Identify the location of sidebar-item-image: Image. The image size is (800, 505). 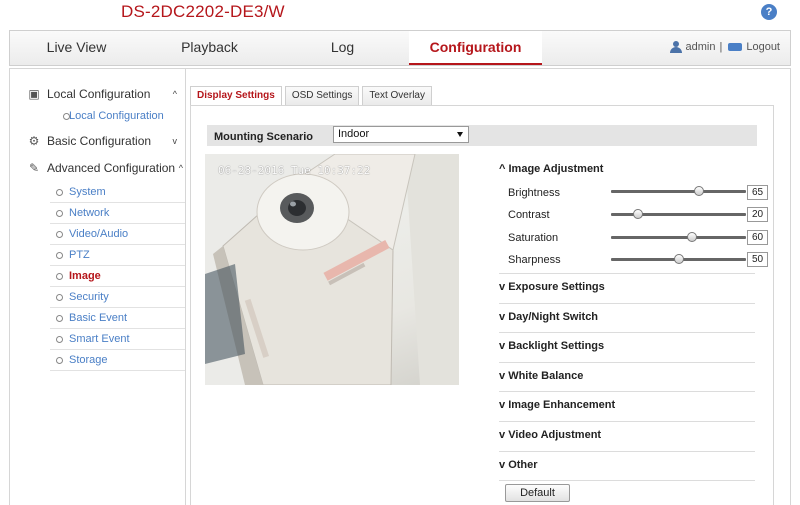
(117, 276).